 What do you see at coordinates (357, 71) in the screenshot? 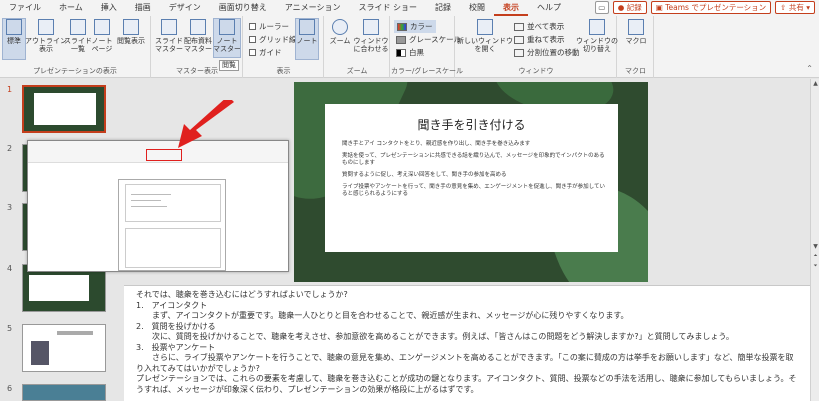
I see `group-label-zoom: ズーム` at bounding box center [357, 71].